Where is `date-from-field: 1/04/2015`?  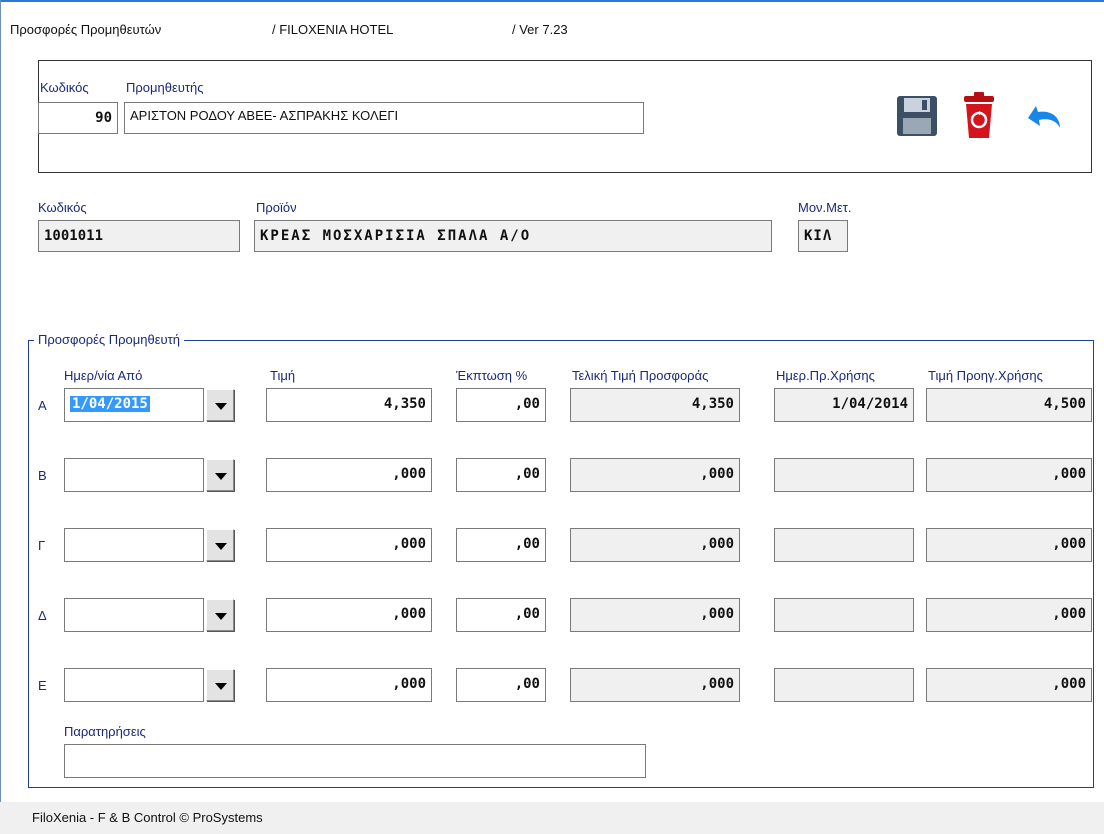 date-from-field: 1/04/2015 is located at coordinates (134, 405).